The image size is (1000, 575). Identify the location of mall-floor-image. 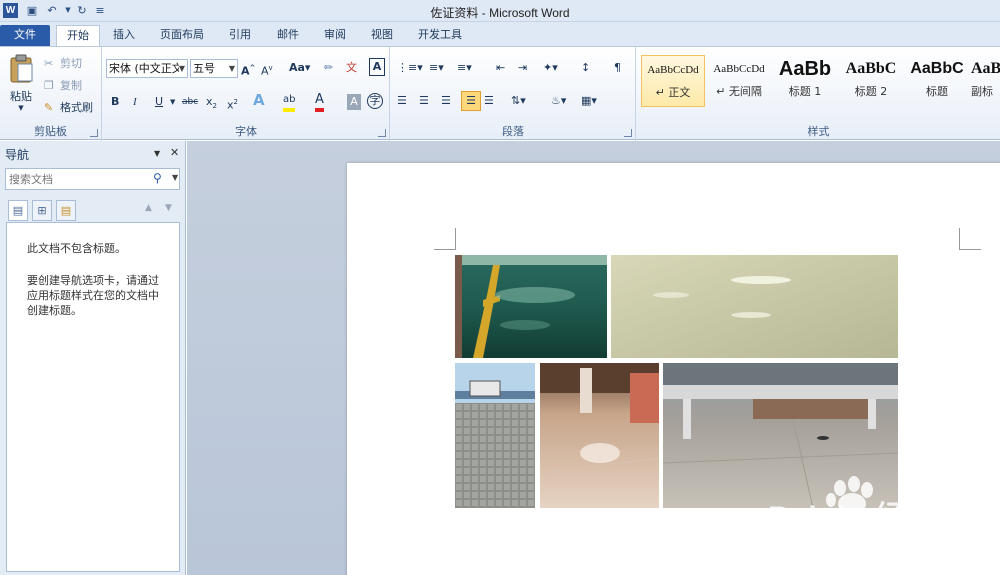
(599, 435).